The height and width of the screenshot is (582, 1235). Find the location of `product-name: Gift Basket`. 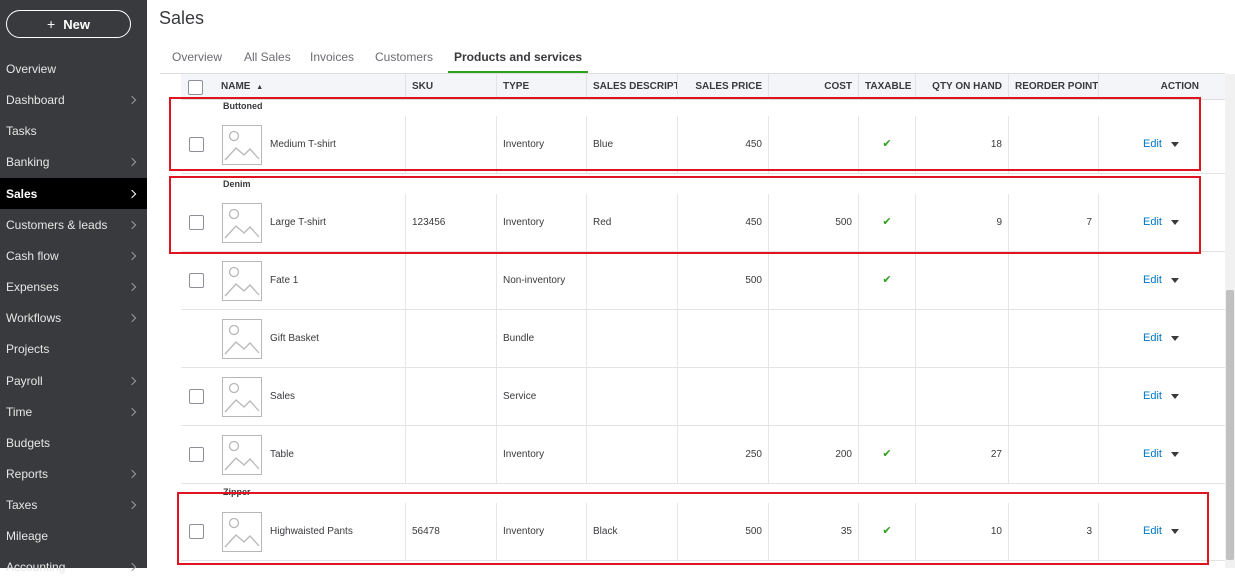

product-name: Gift Basket is located at coordinates (294, 338).